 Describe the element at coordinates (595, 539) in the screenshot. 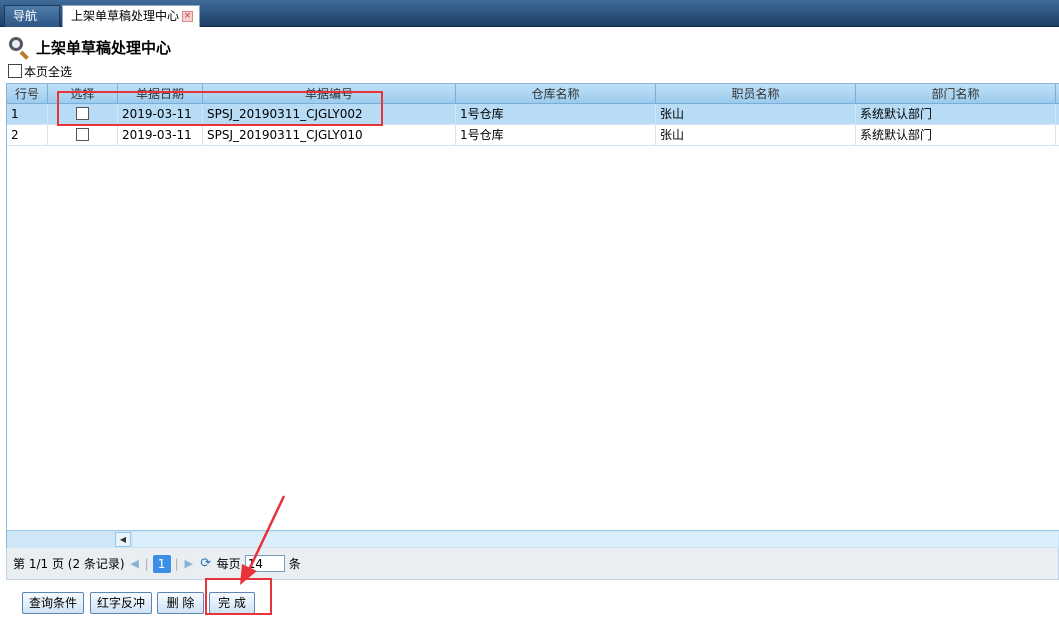

I see `scroll-track` at that location.